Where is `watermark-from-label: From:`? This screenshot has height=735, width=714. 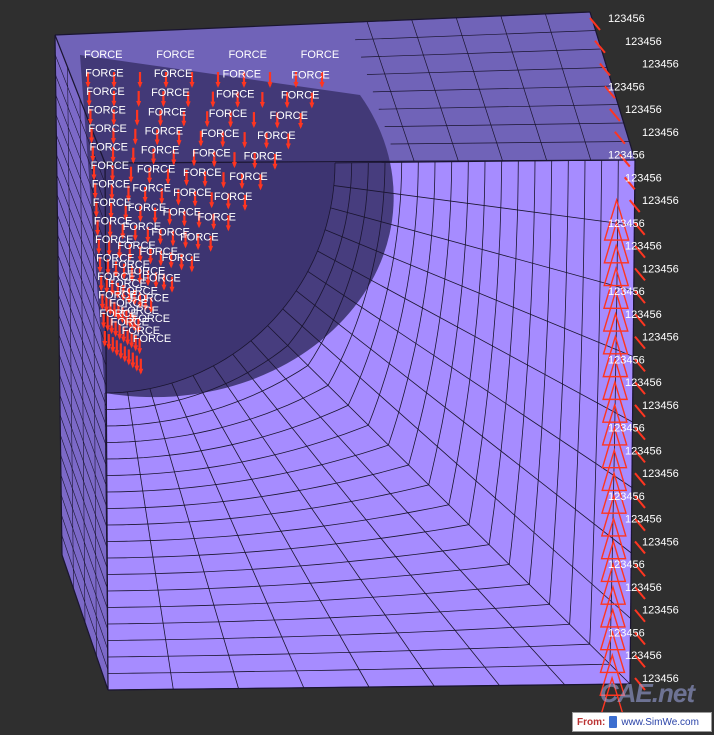 watermark-from-label: From: is located at coordinates (591, 722).